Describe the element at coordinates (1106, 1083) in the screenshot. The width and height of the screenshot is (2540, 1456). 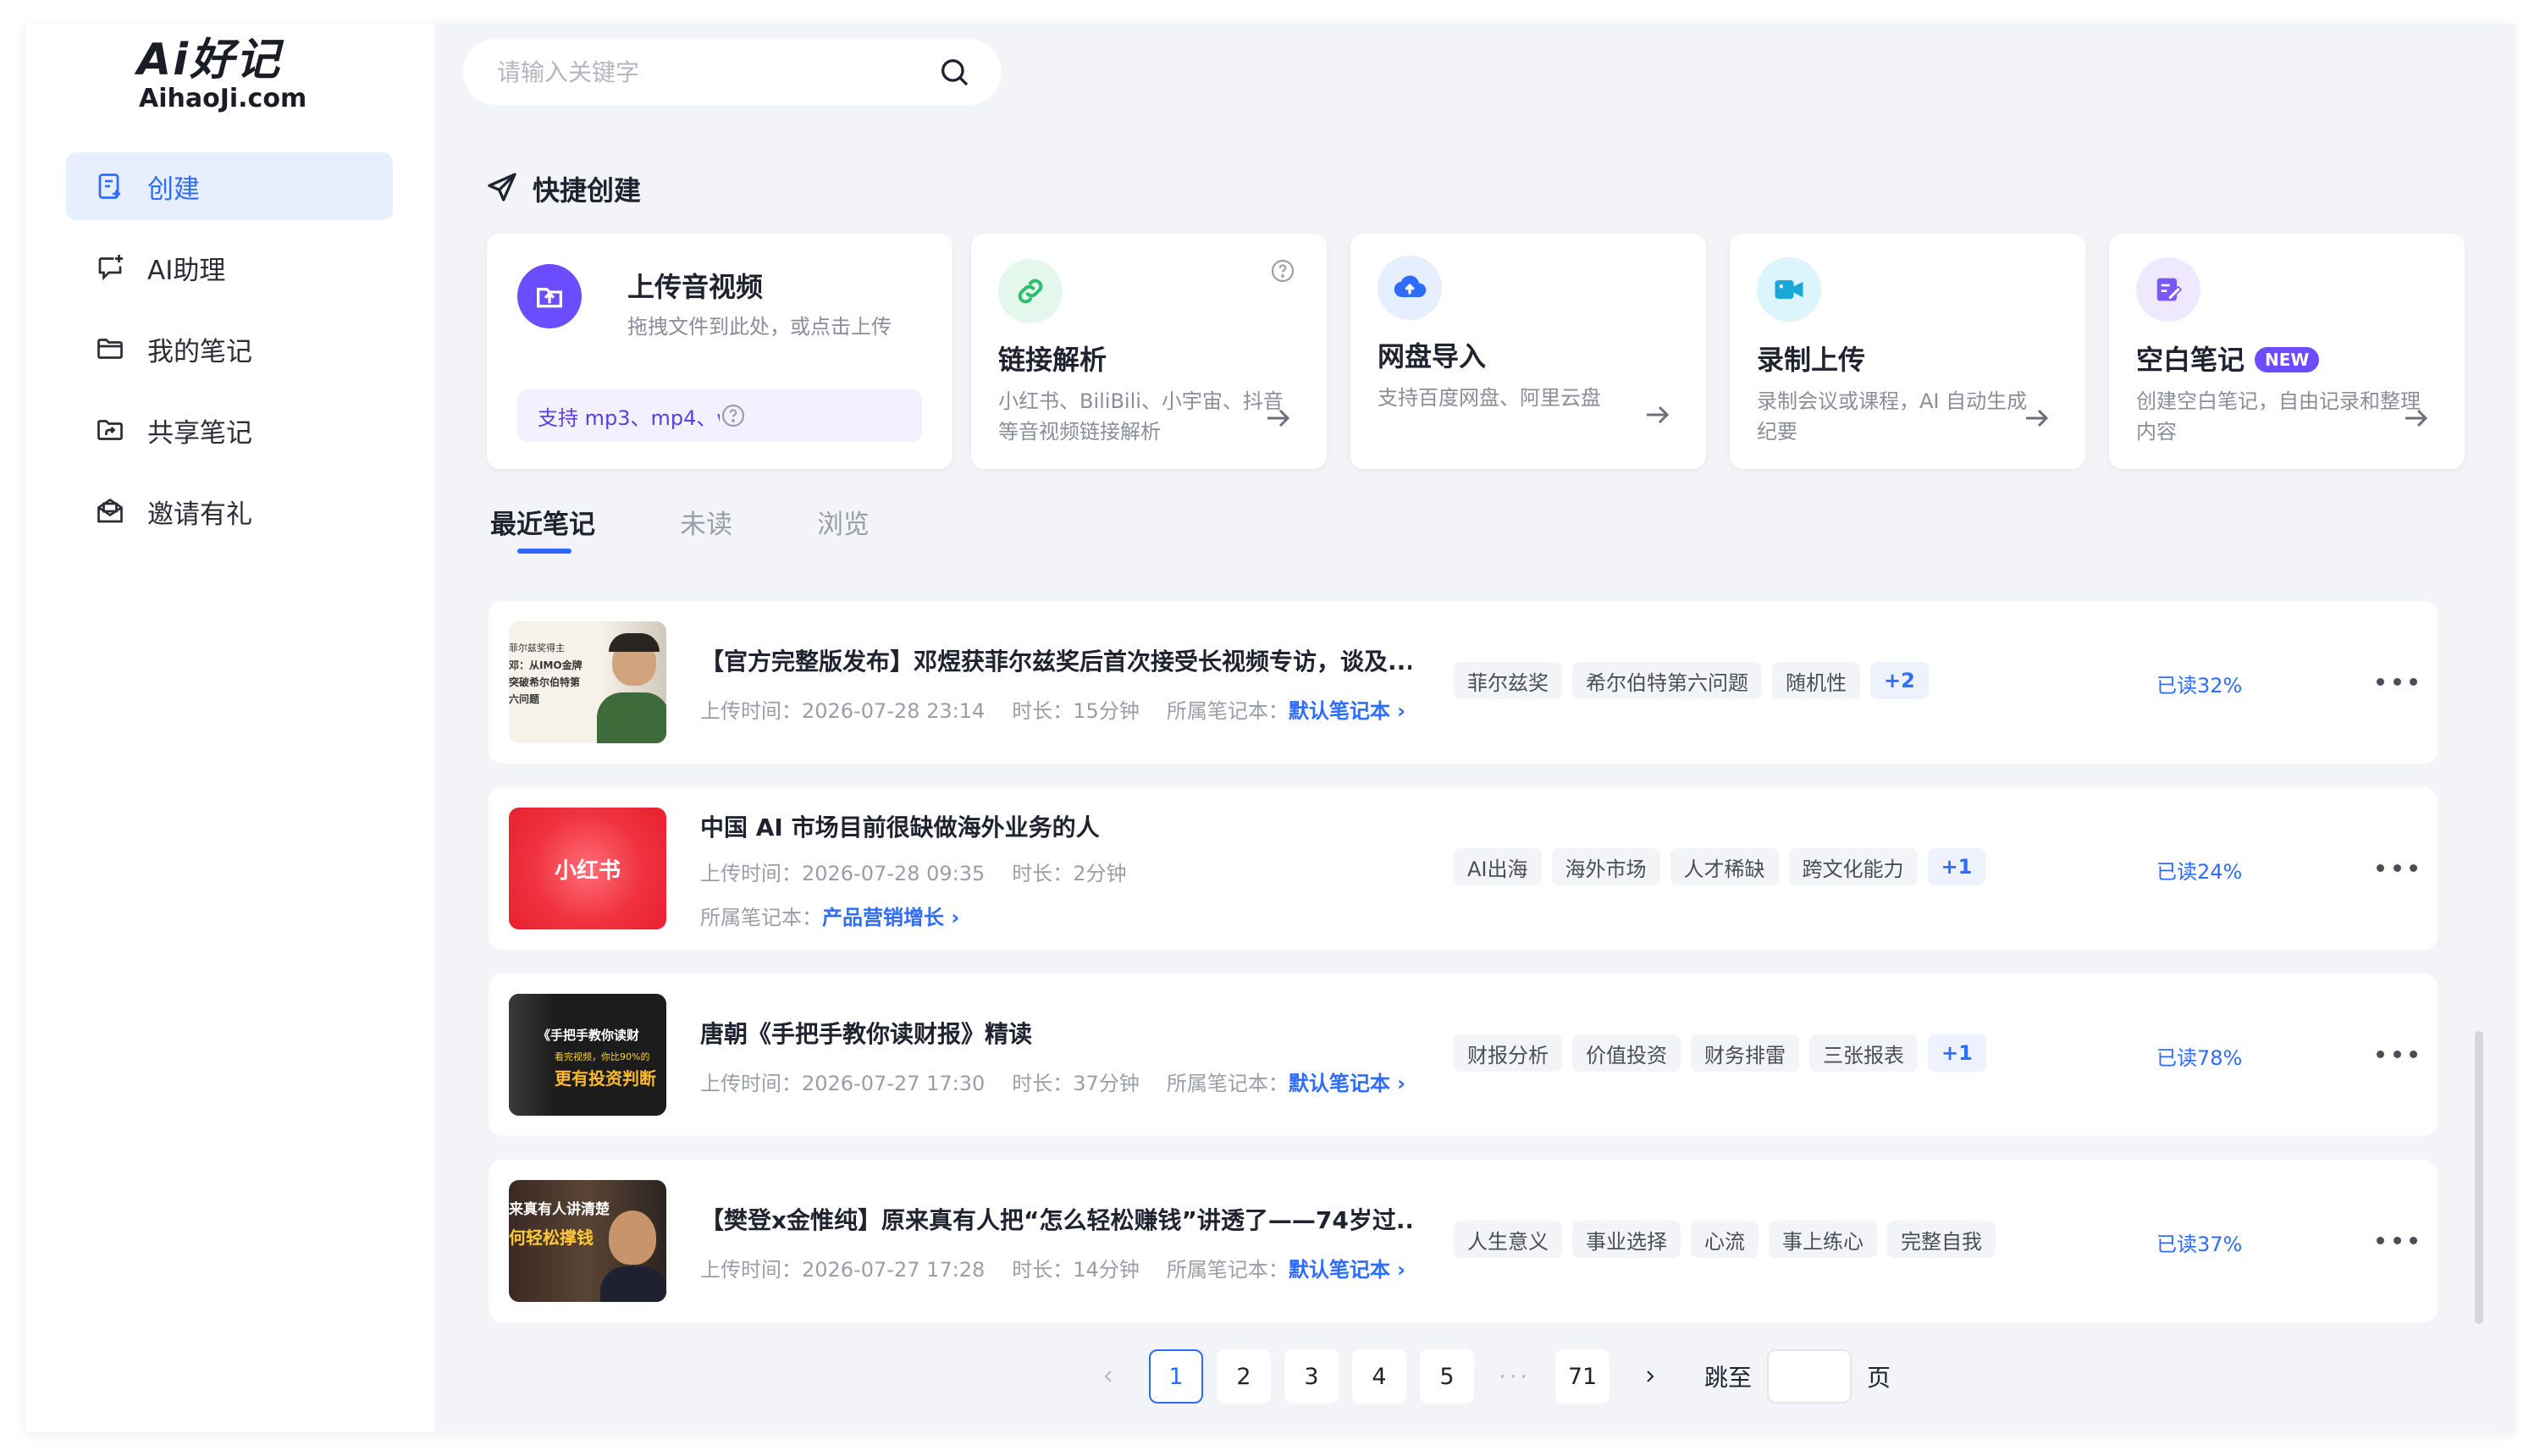
I see `duration: 37分钟` at that location.